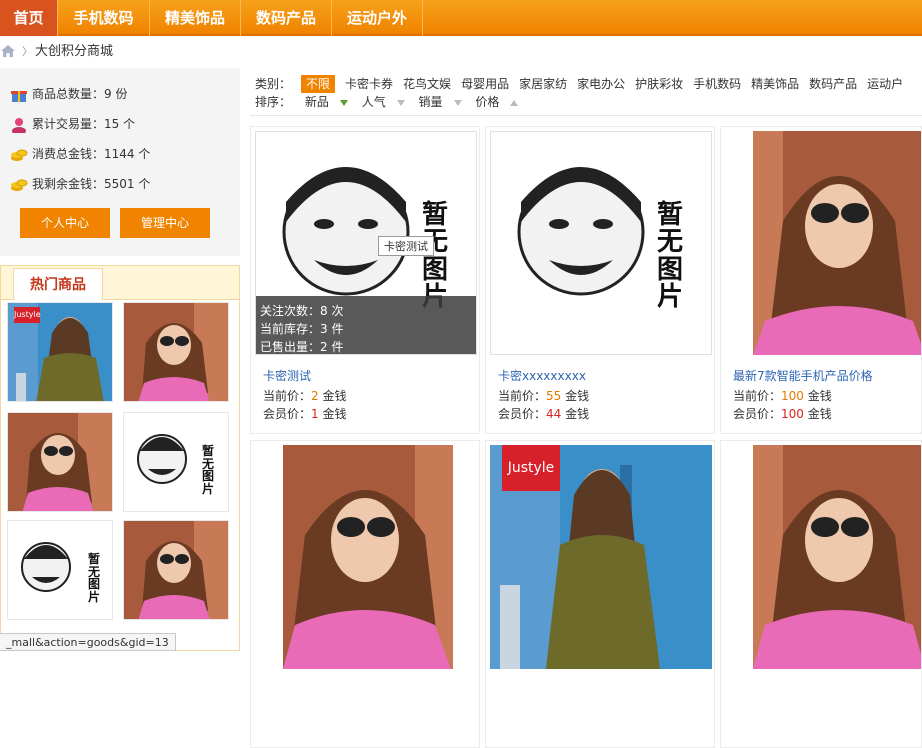  I want to click on category-item: 花鸟文娱, so click(427, 84).